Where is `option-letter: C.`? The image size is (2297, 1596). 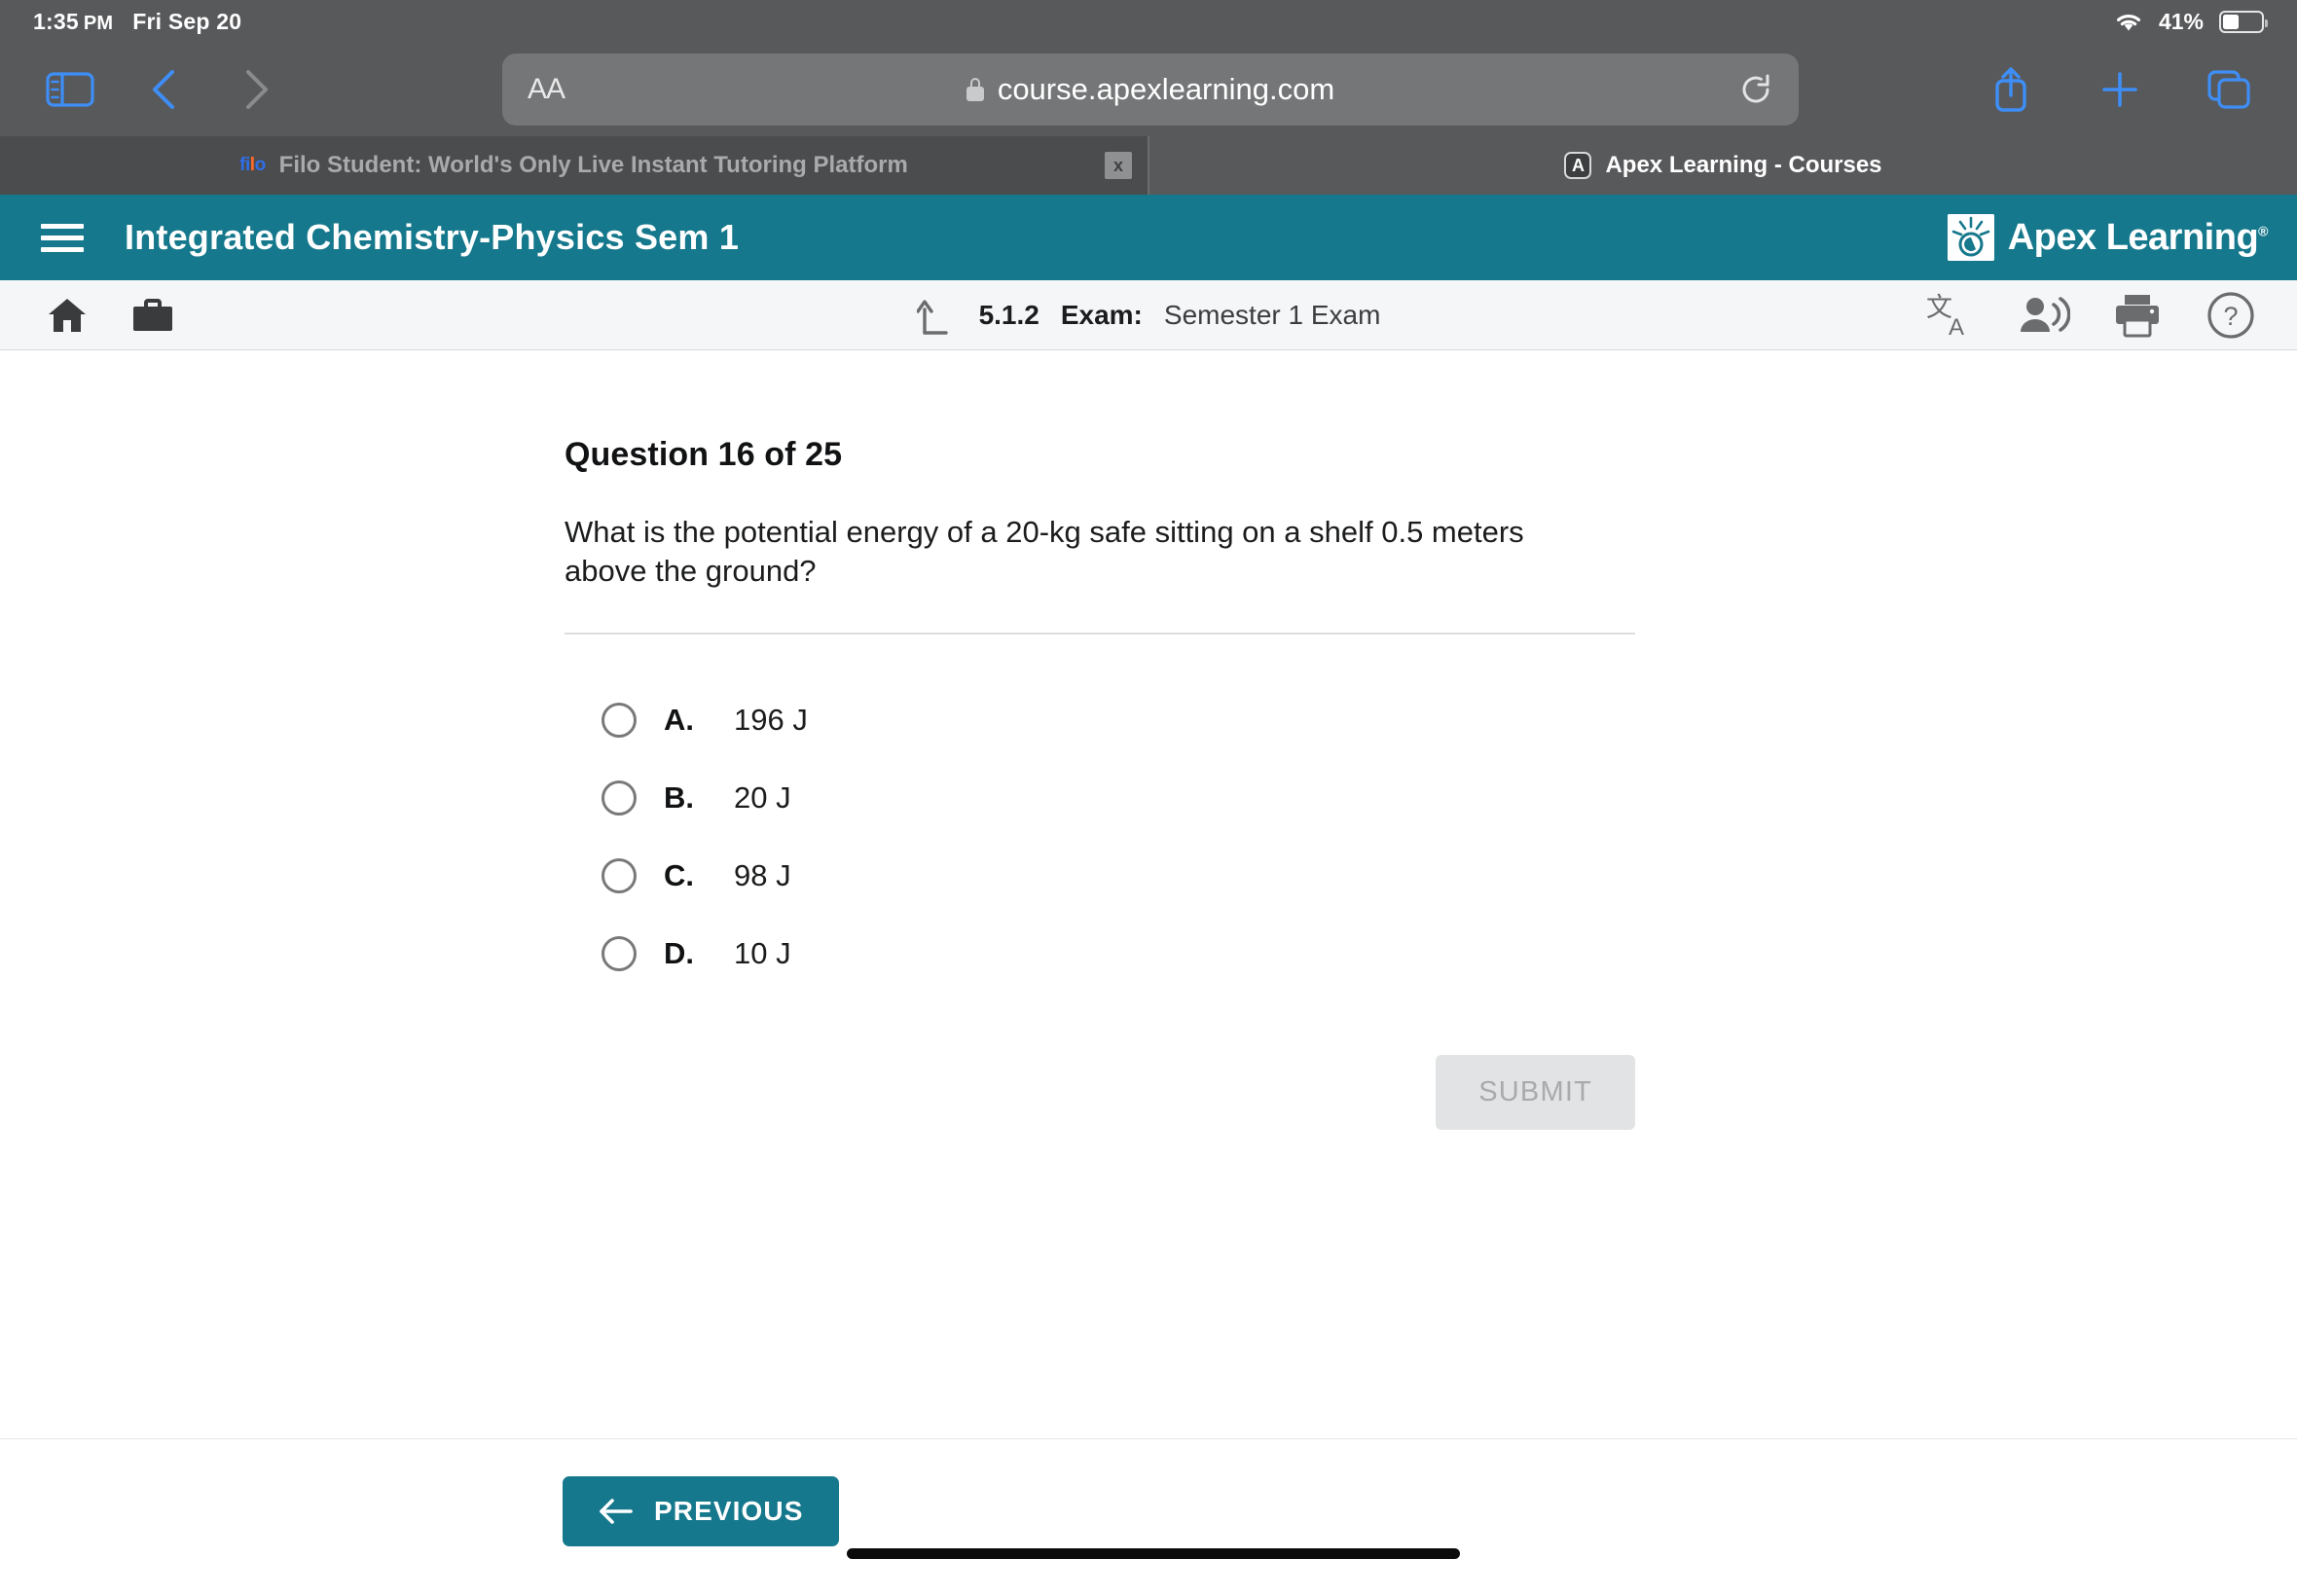 option-letter: C. is located at coordinates (679, 874).